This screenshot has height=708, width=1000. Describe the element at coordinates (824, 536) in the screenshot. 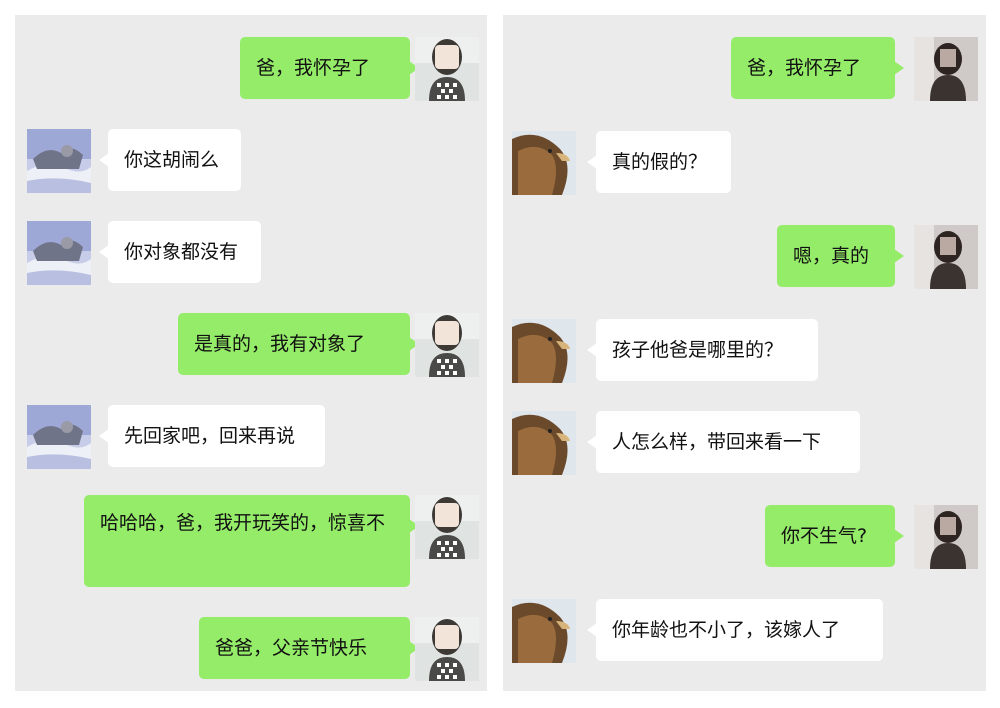

I see `message-text: 你不生气?` at that location.